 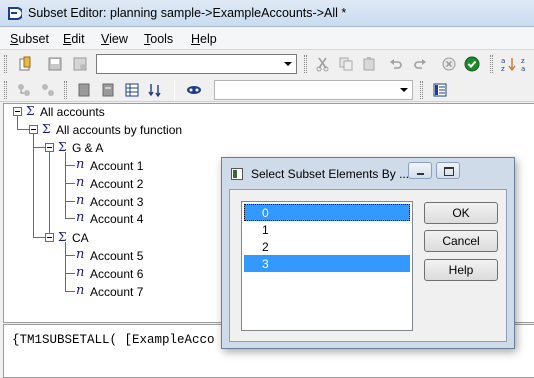 What do you see at coordinates (84, 90) in the screenshot?
I see `keep-icon` at bounding box center [84, 90].